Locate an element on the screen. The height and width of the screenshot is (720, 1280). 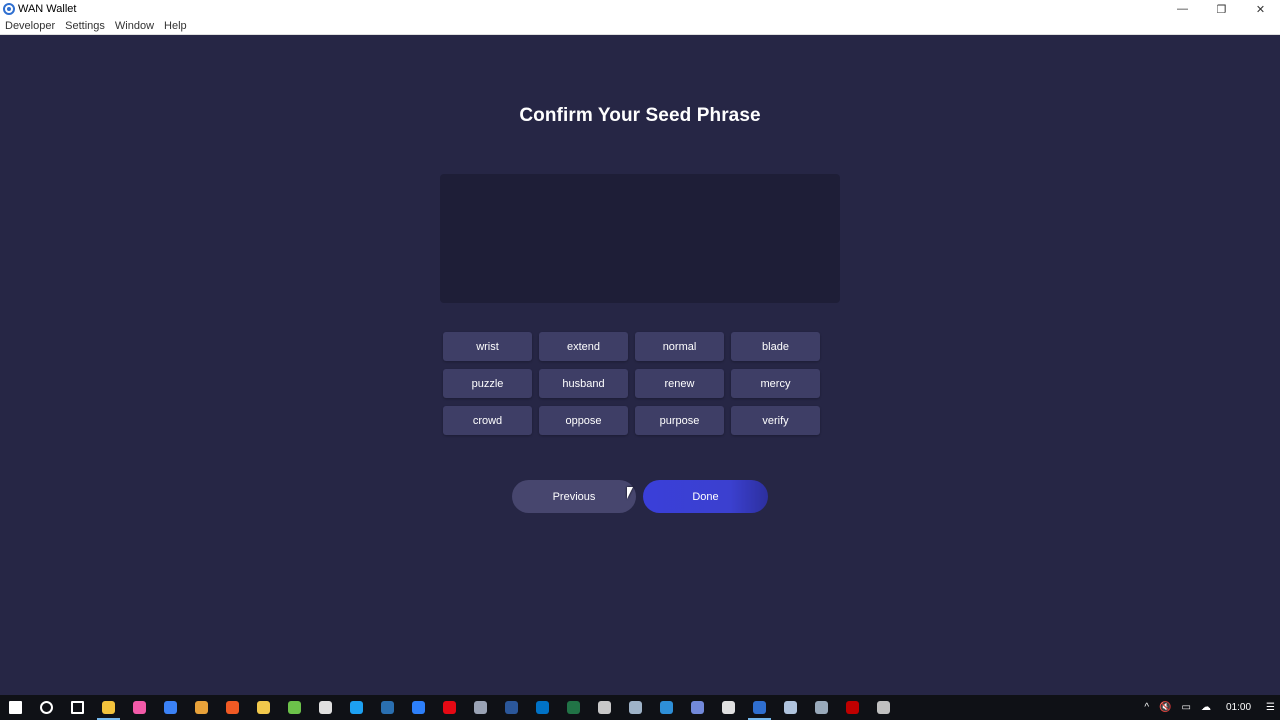
steam-icon-glyph is located at coordinates (387, 707).